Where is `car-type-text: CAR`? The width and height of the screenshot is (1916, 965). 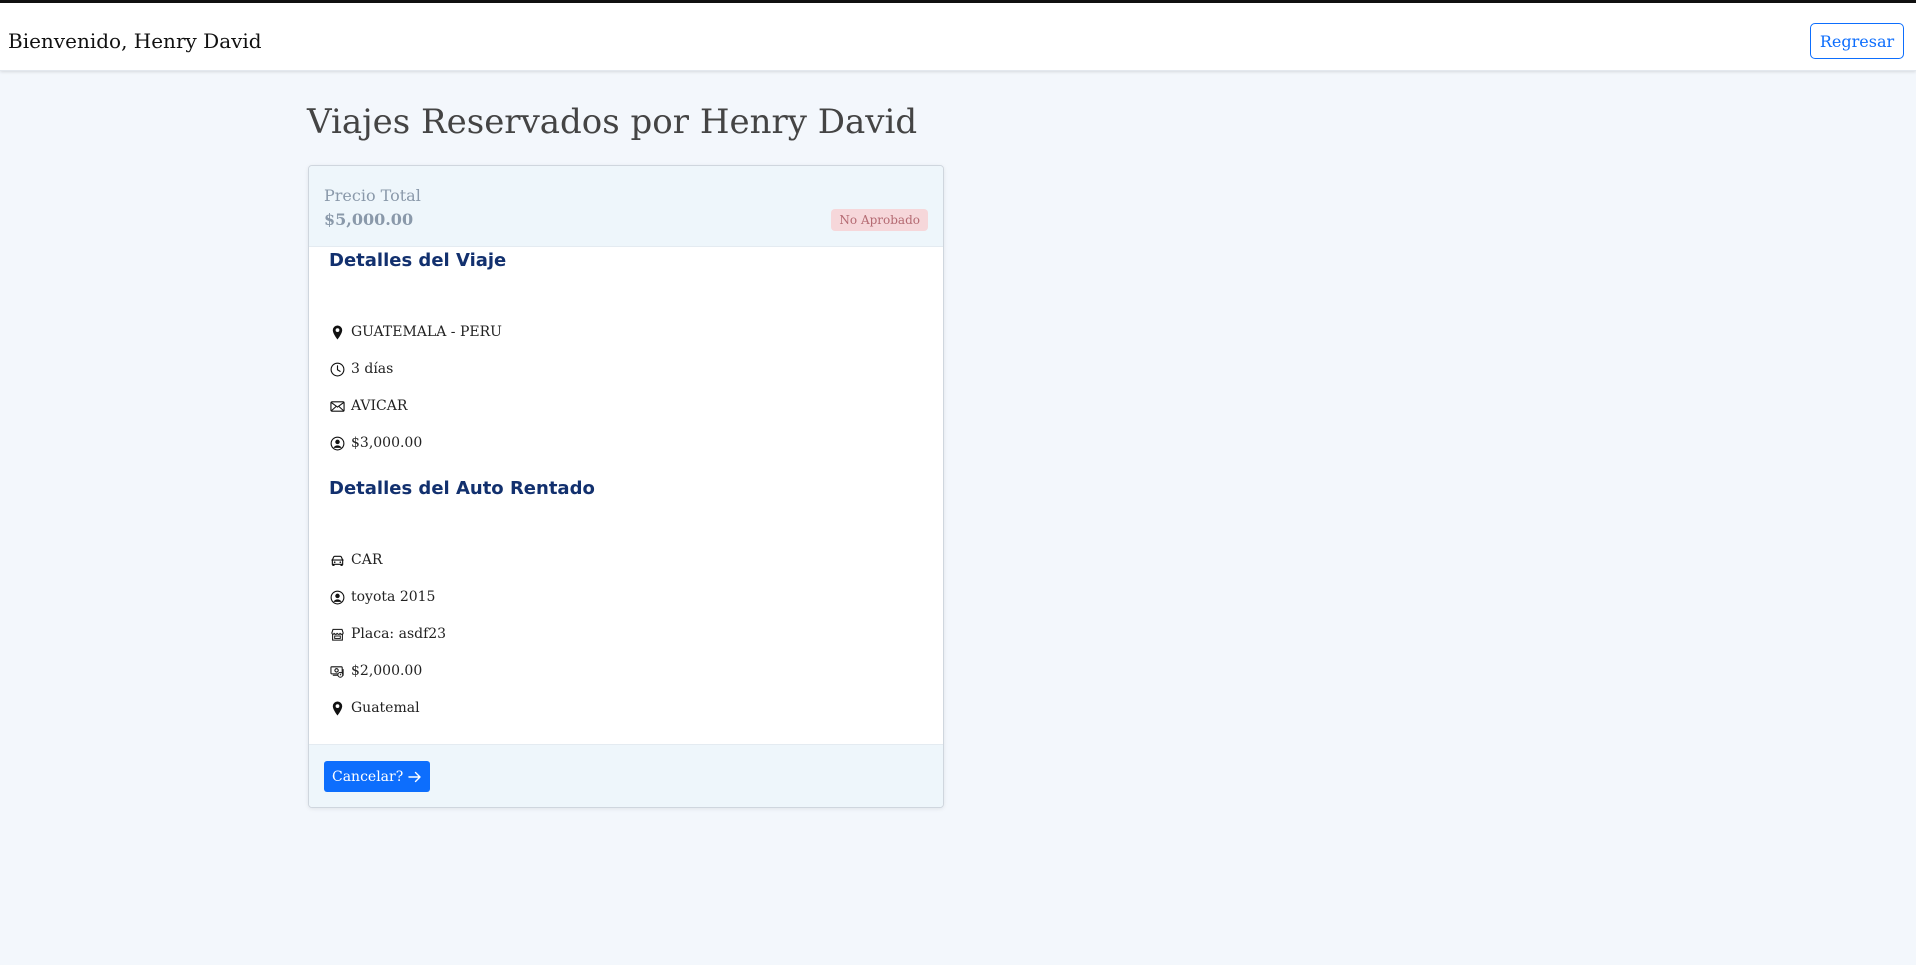
car-type-text: CAR is located at coordinates (367, 560).